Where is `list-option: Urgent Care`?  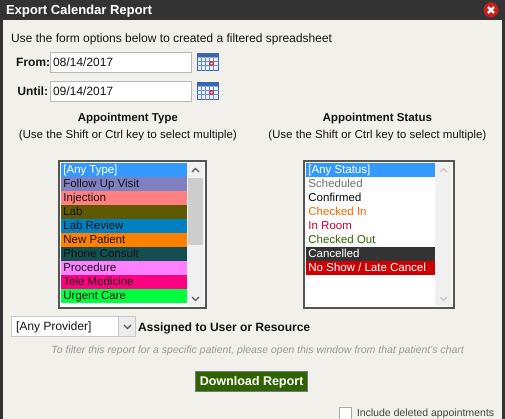
list-option: Urgent Care is located at coordinates (124, 296).